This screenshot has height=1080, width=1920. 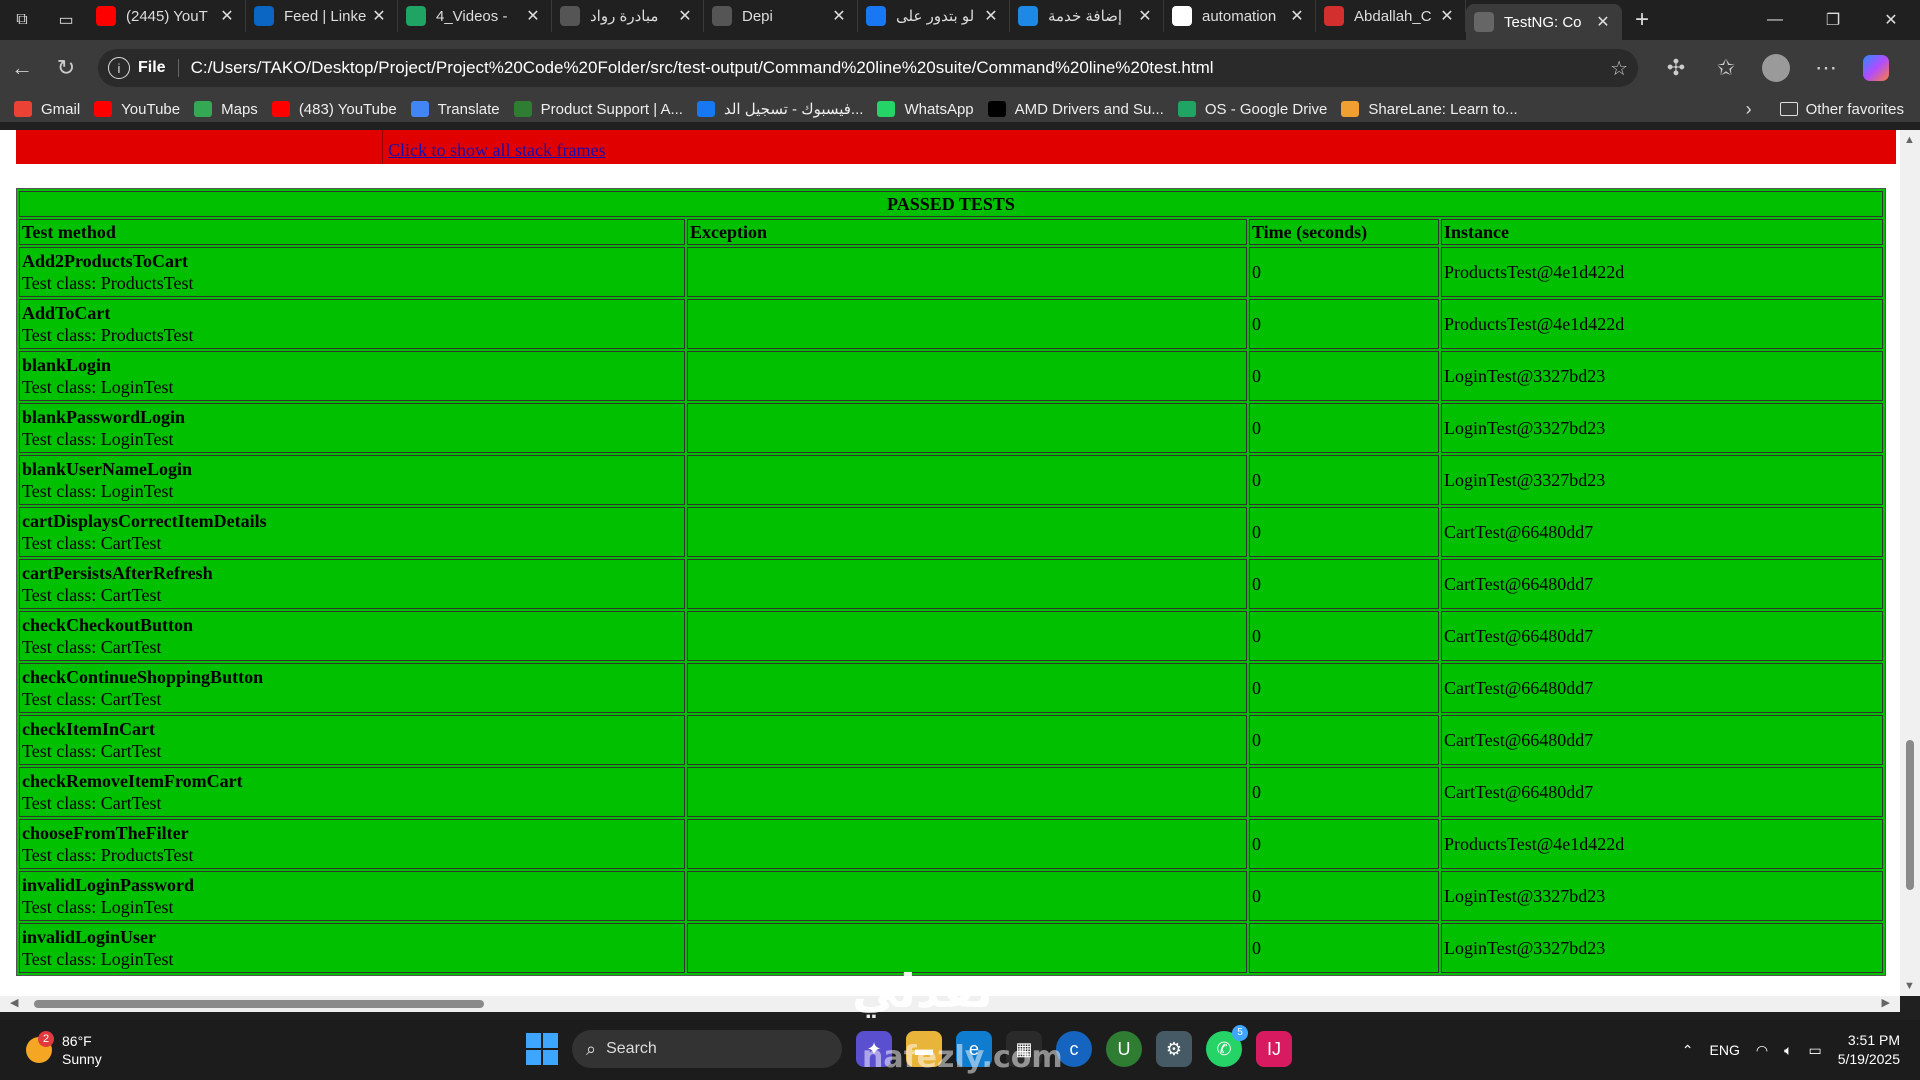 I want to click on favorites-icon: ✩, so click(x=1726, y=68).